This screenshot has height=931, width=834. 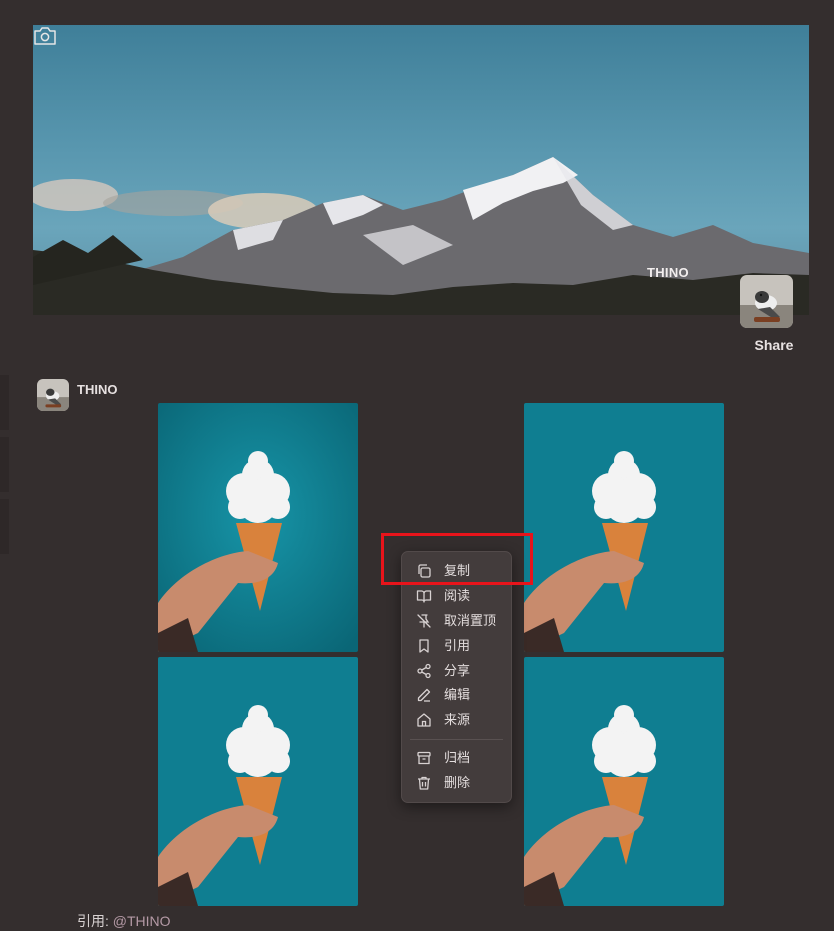 I want to click on menu-item-label: 取消置顶, so click(x=470, y=620).